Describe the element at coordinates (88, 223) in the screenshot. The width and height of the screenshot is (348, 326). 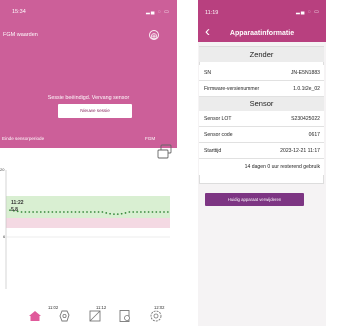
I see `low-range-band` at that location.